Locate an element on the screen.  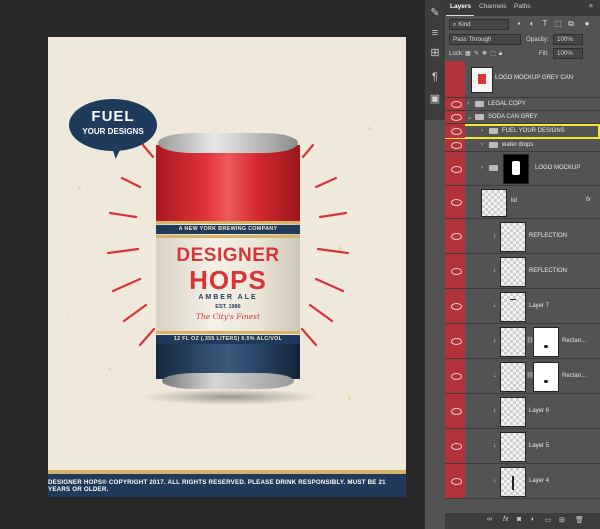
add-mask-icon: ◙ is located at coordinates (519, 519).